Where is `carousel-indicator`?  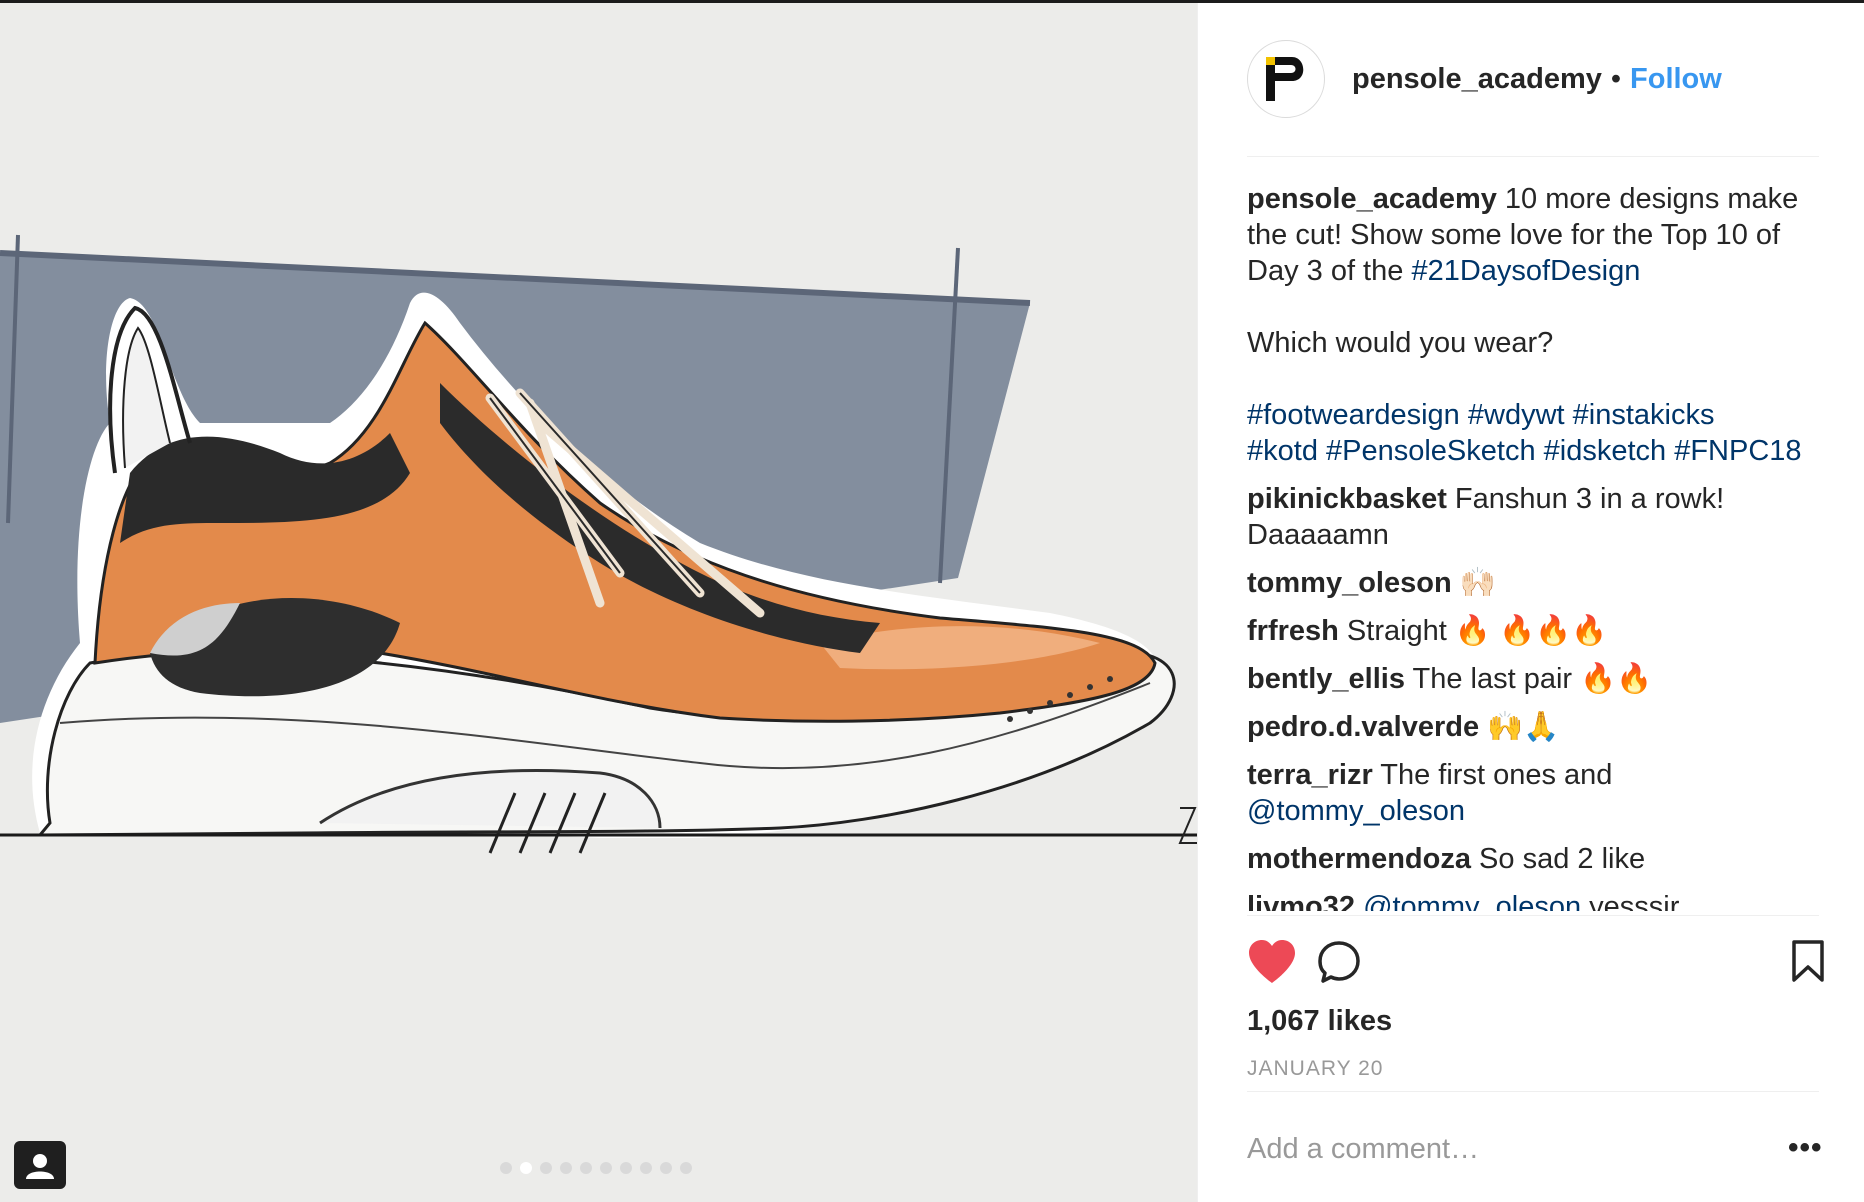
carousel-indicator is located at coordinates (596, 1168).